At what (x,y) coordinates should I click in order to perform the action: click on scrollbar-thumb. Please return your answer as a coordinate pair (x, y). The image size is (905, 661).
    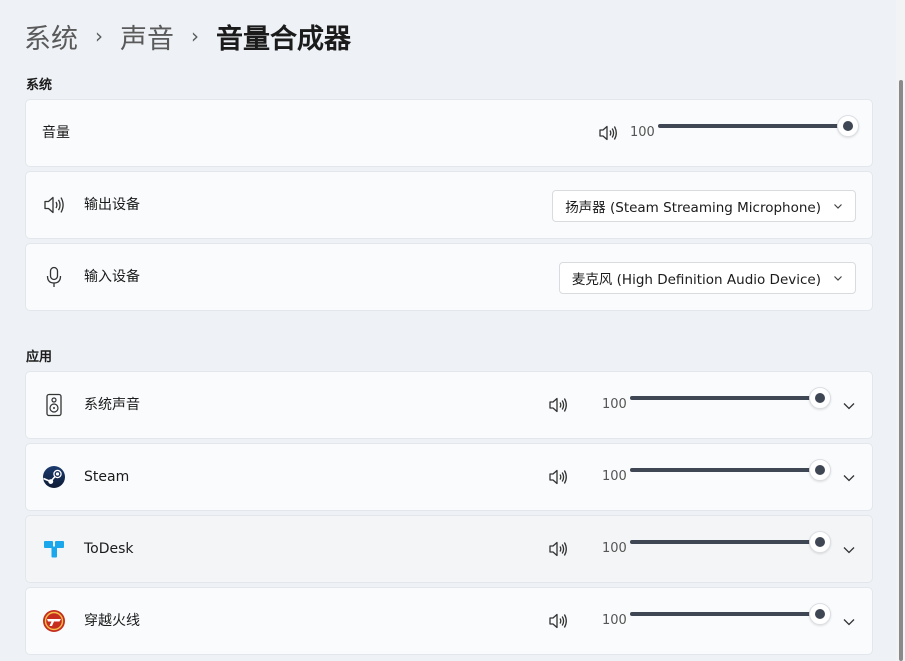
    Looking at the image, I should click on (901, 370).